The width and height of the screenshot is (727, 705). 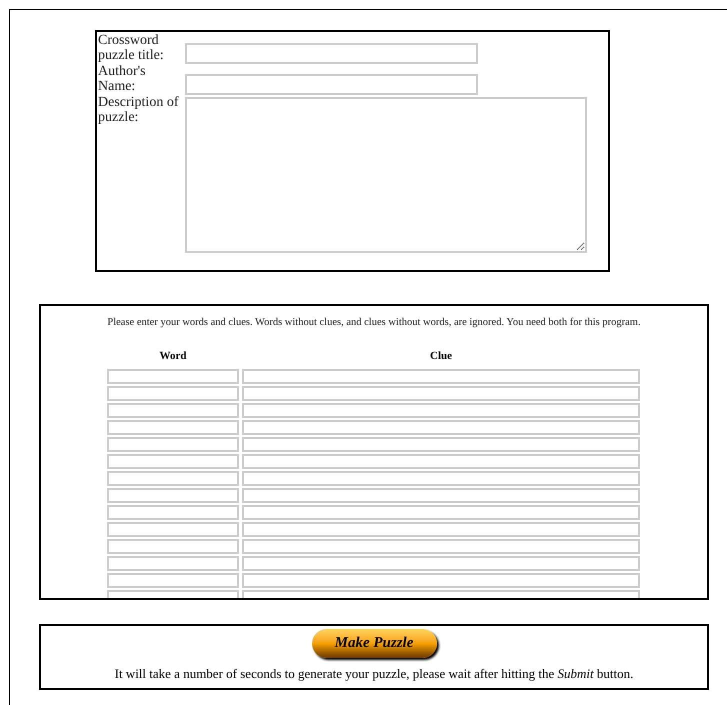 I want to click on description-field, so click(x=386, y=175).